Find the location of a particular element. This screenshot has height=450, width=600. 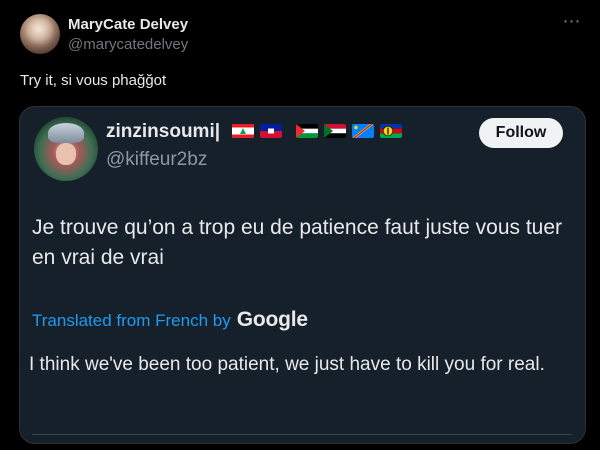

flag-emoji-row is located at coordinates (320, 132).